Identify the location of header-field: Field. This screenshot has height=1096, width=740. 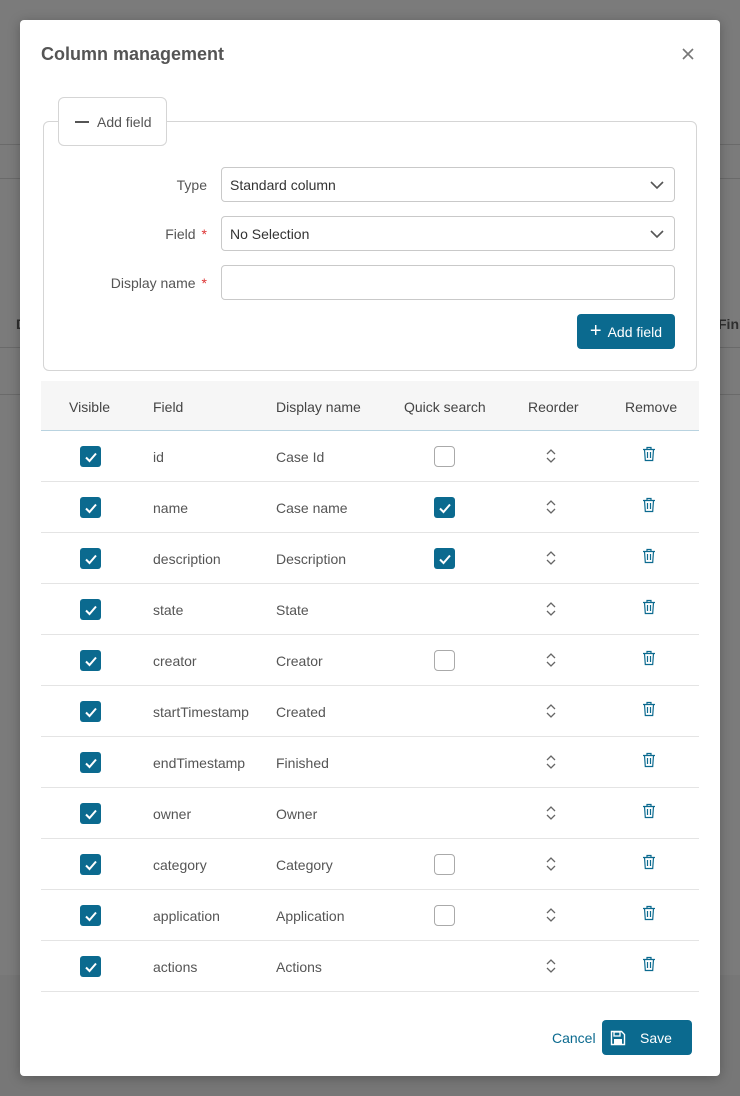
(168, 407).